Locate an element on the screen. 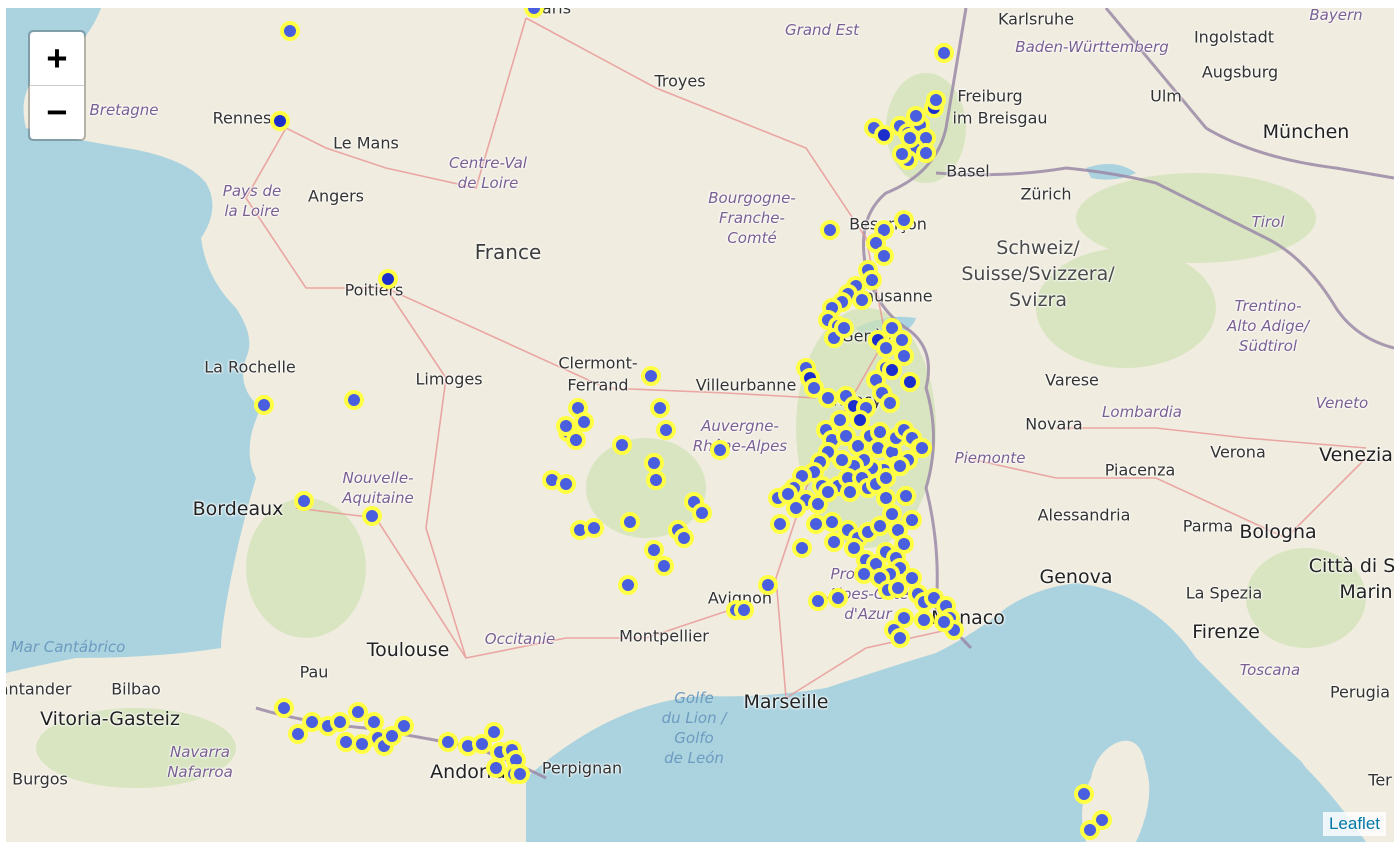 This screenshot has width=1400, height=850. zoom-control: + − is located at coordinates (57, 85).